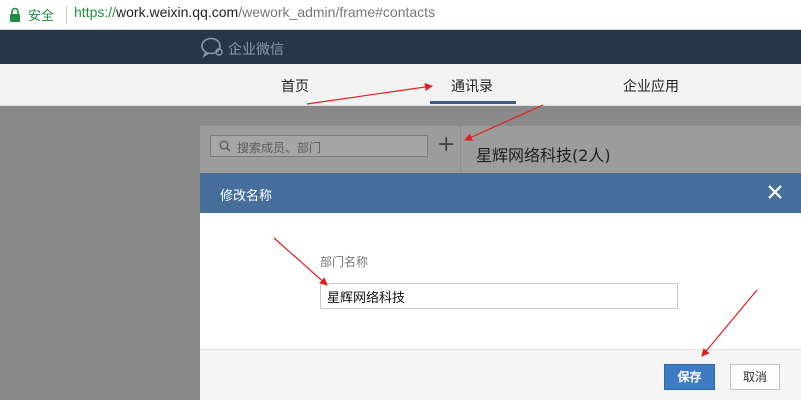  I want to click on add-department-icon: +, so click(446, 145).